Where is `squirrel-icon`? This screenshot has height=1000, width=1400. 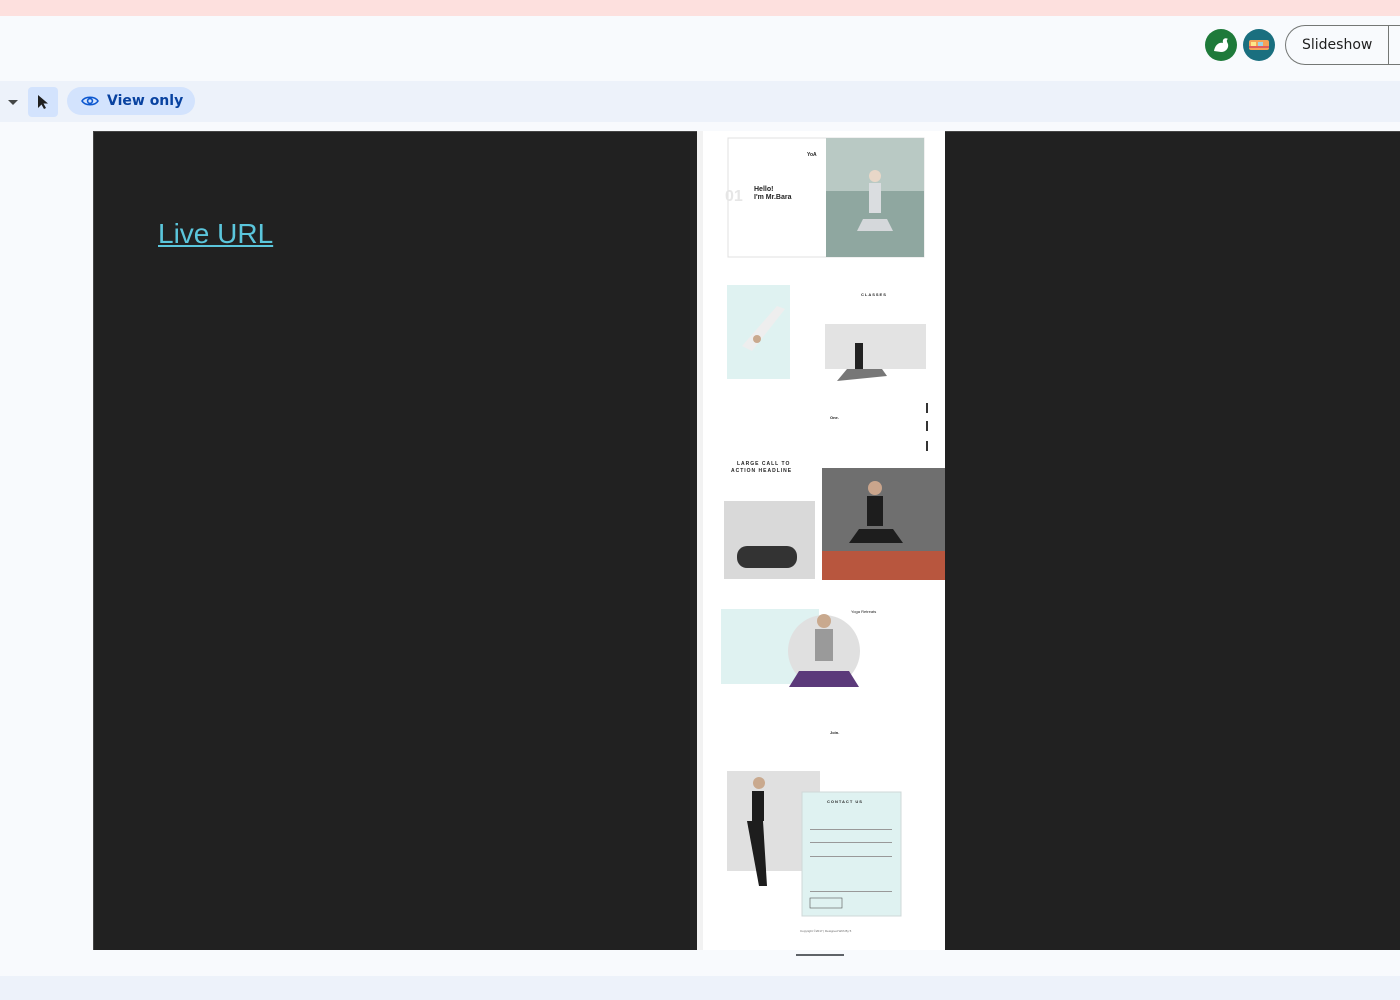 squirrel-icon is located at coordinates (1221, 45).